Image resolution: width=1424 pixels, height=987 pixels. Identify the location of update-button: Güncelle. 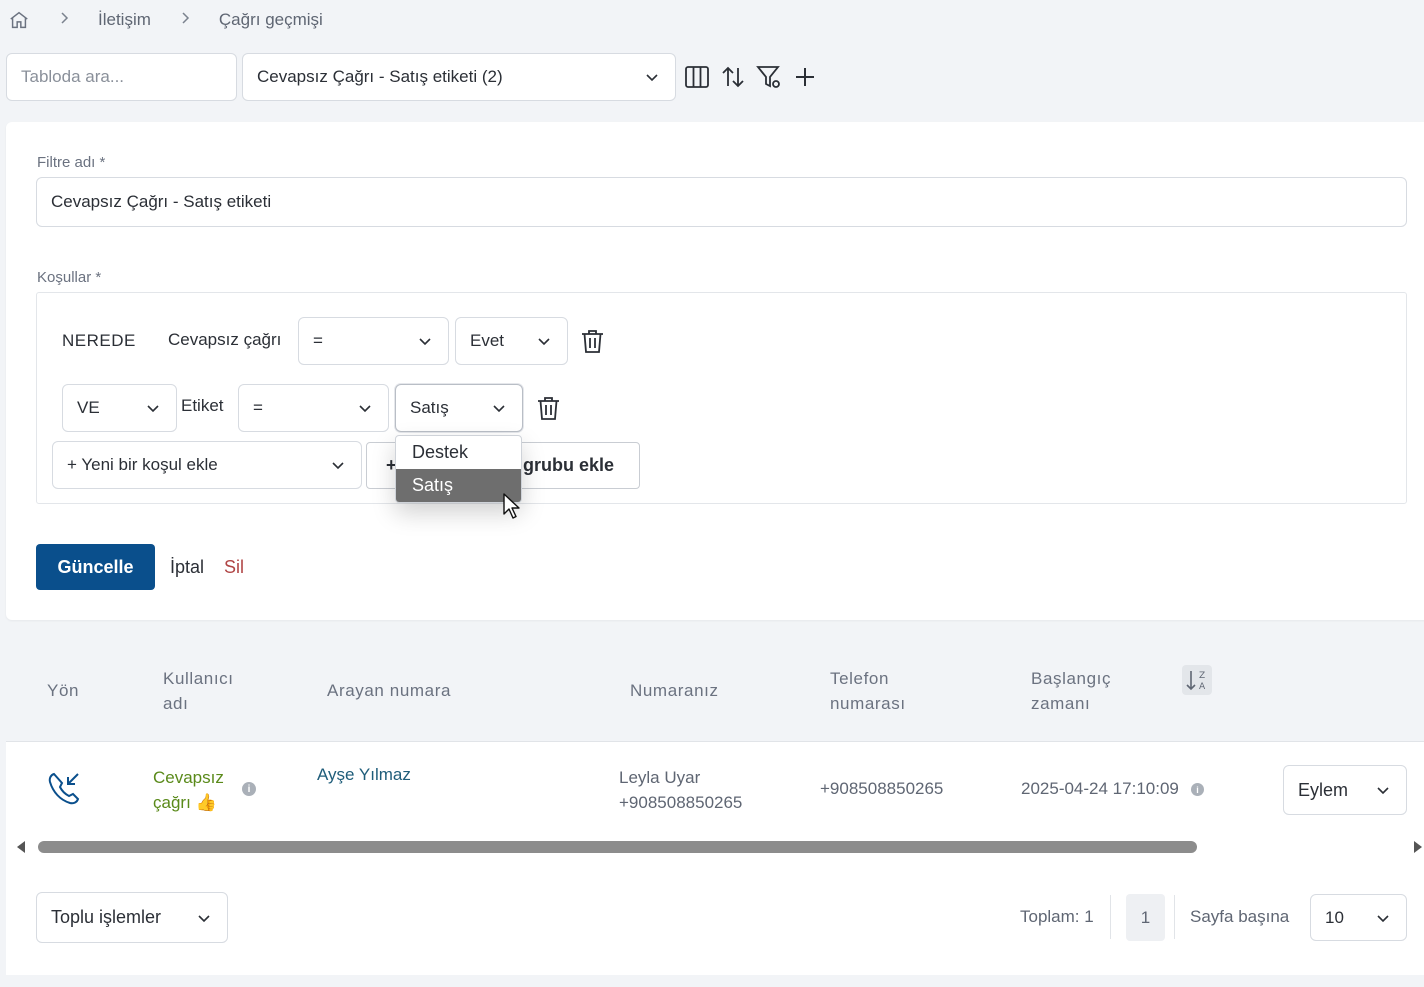
(95, 567).